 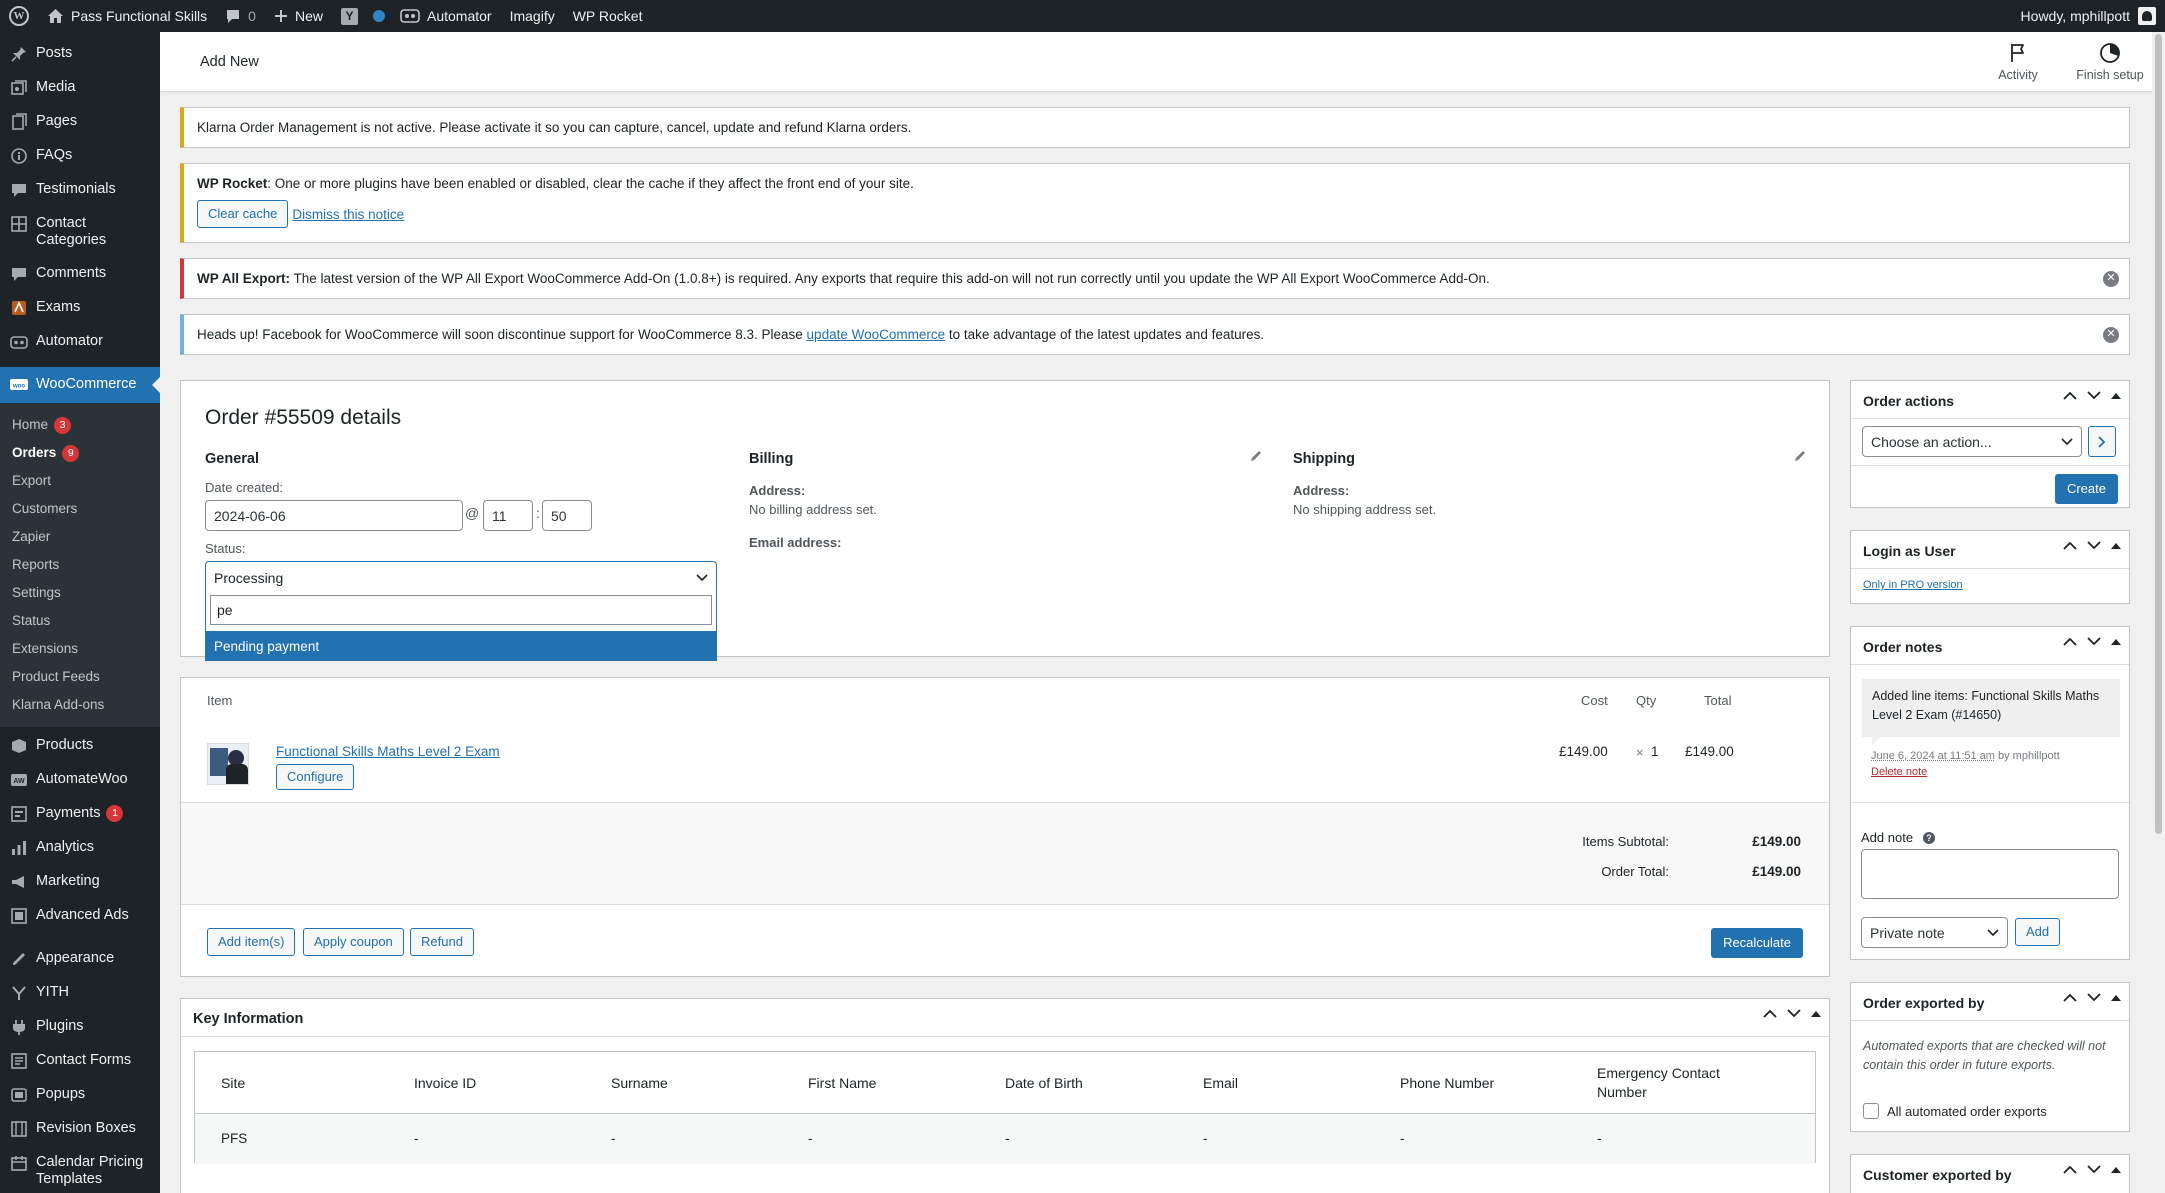 What do you see at coordinates (80, 746) in the screenshot?
I see `sidebar-item-products: Products` at bounding box center [80, 746].